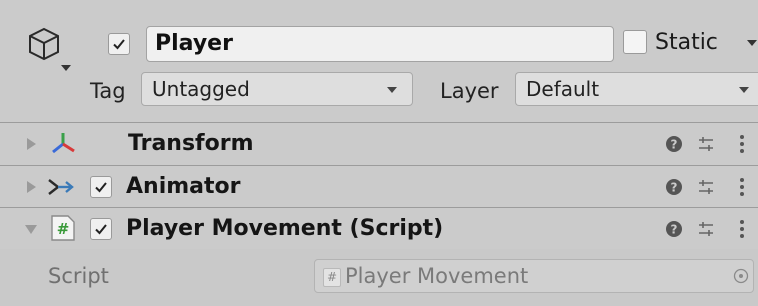  What do you see at coordinates (534, 276) in the screenshot?
I see `script-object-field: # Player Movement` at bounding box center [534, 276].